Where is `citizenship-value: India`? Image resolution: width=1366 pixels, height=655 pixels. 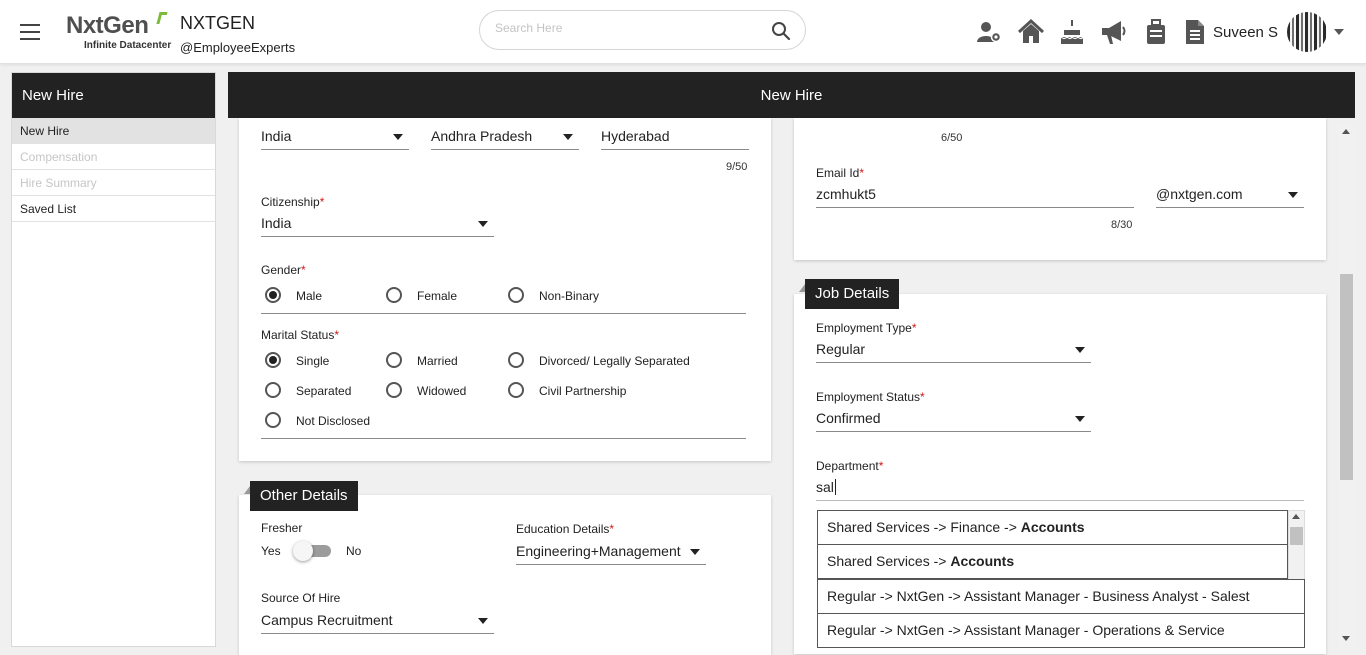 citizenship-value: India is located at coordinates (276, 223).